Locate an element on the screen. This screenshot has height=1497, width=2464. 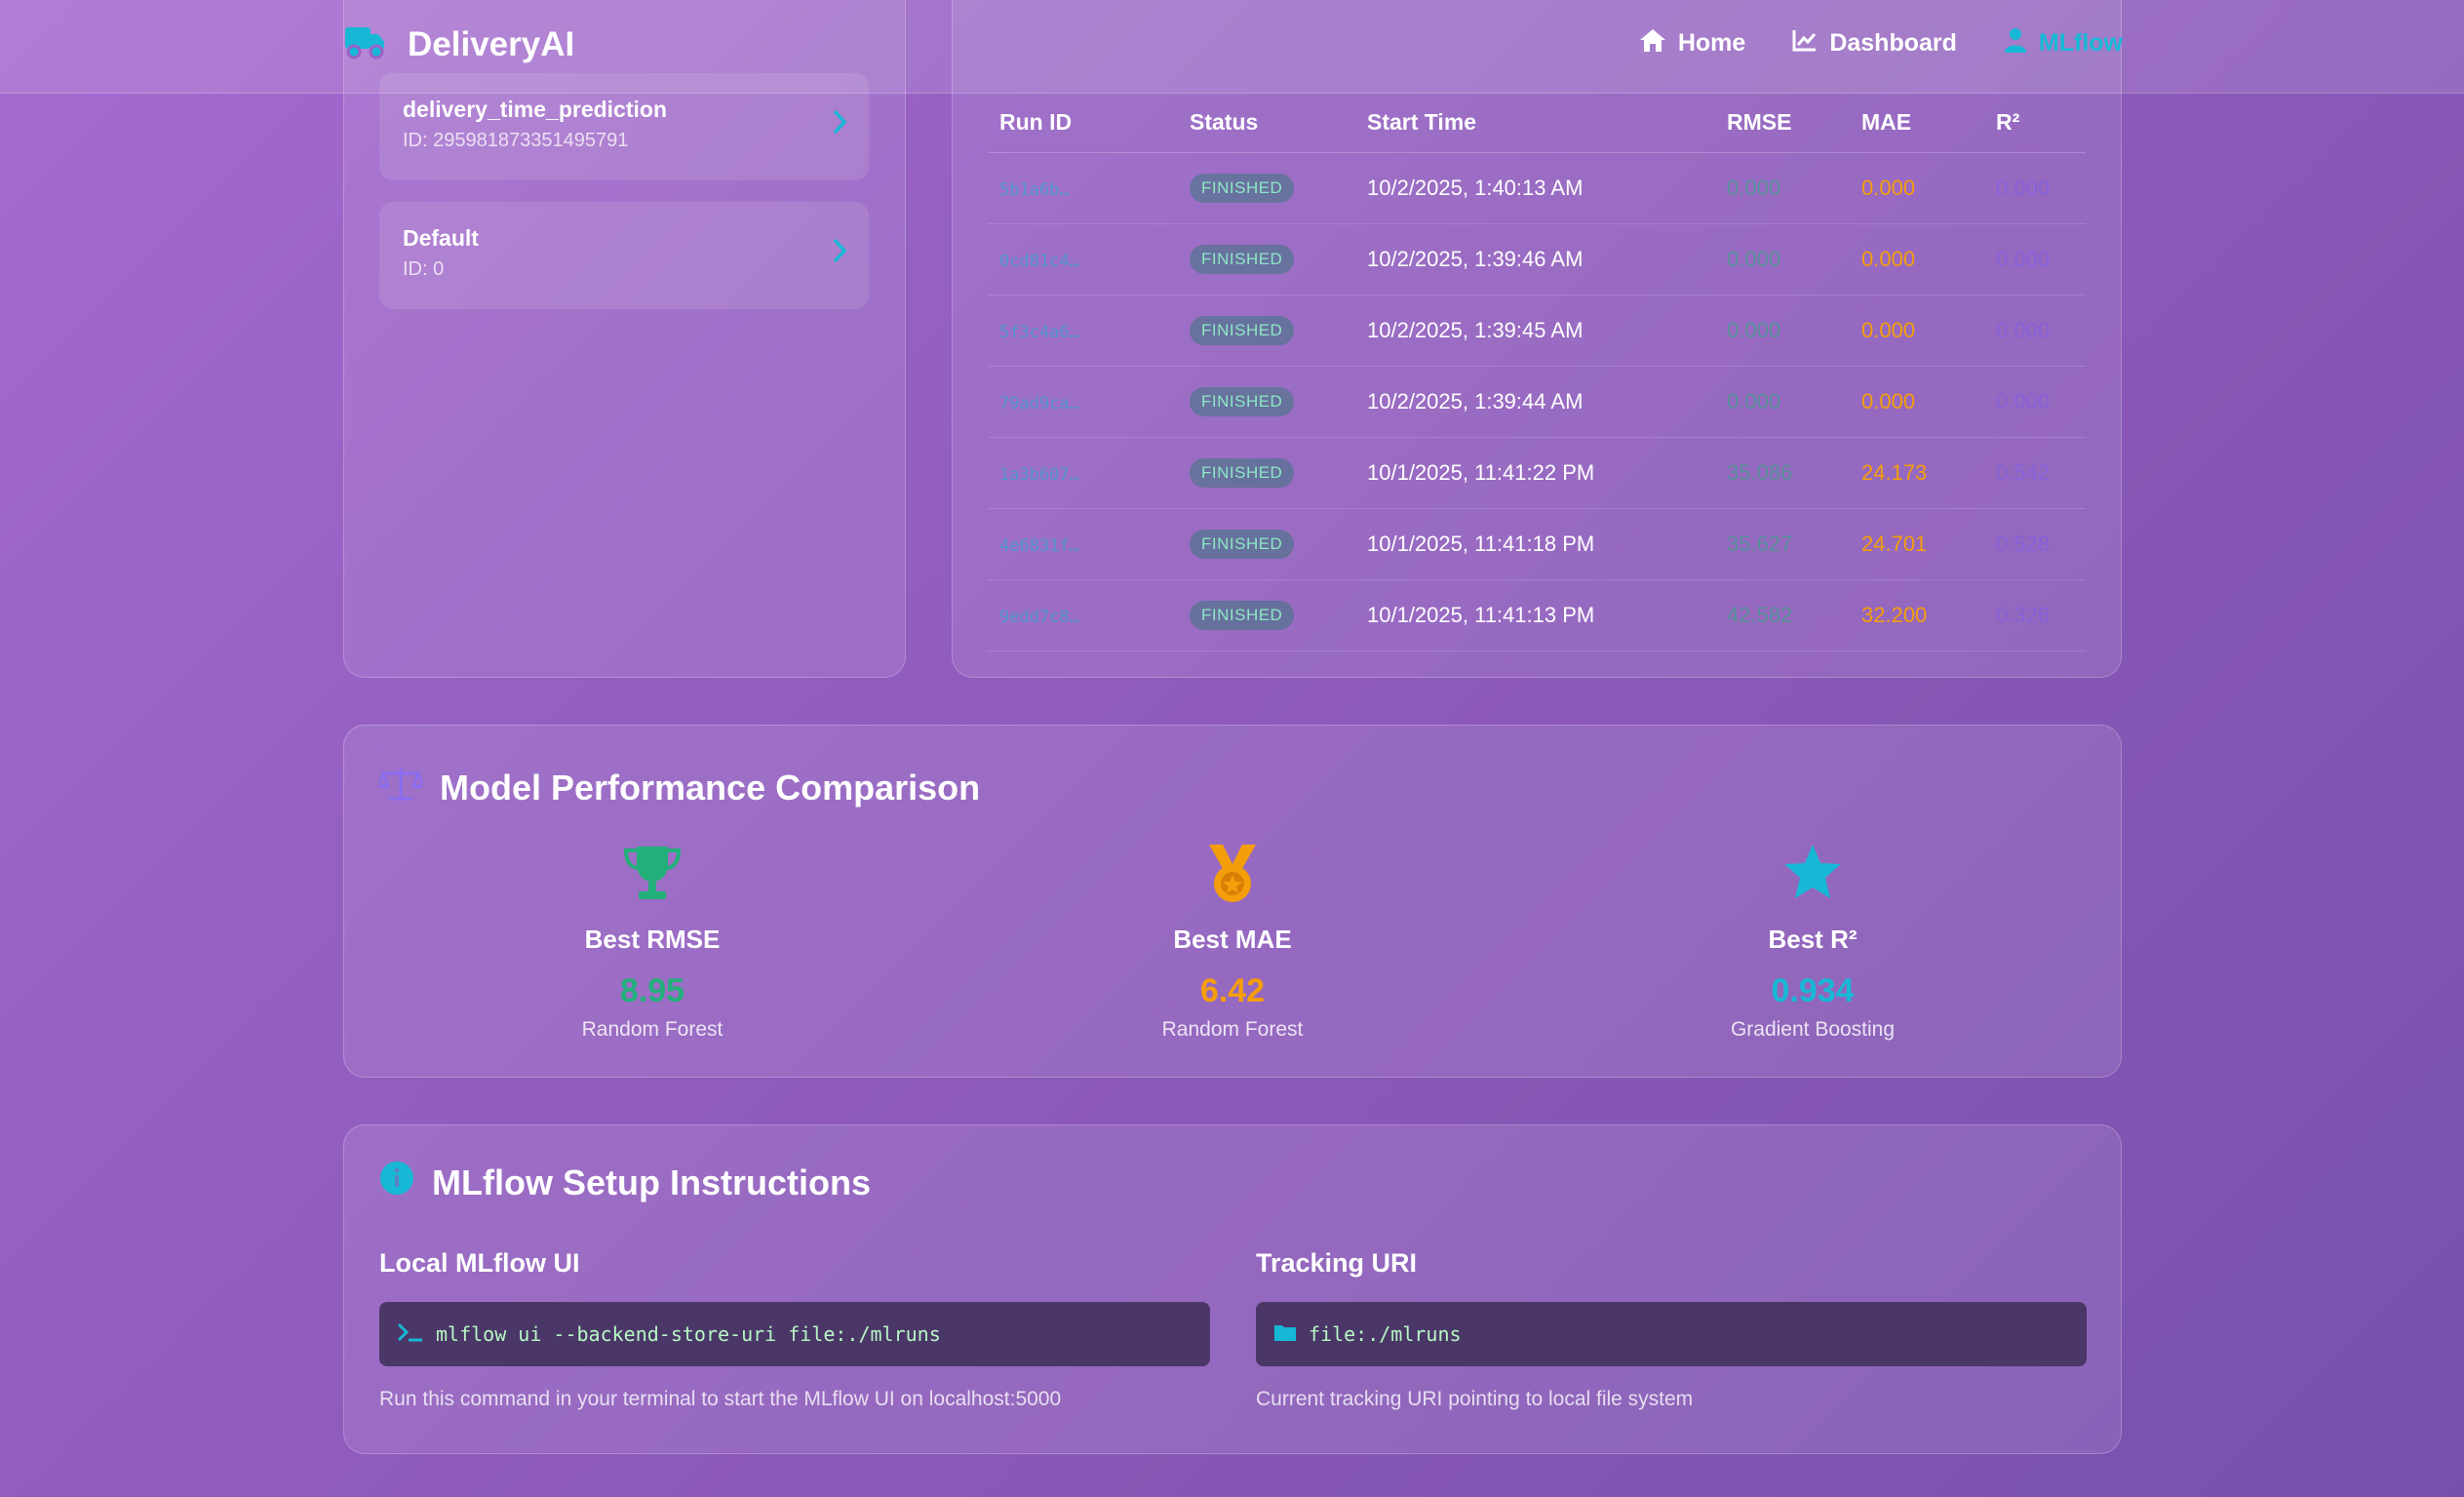
start-time: 10/2/2025, 1:39:44 AM is located at coordinates (1535, 402).